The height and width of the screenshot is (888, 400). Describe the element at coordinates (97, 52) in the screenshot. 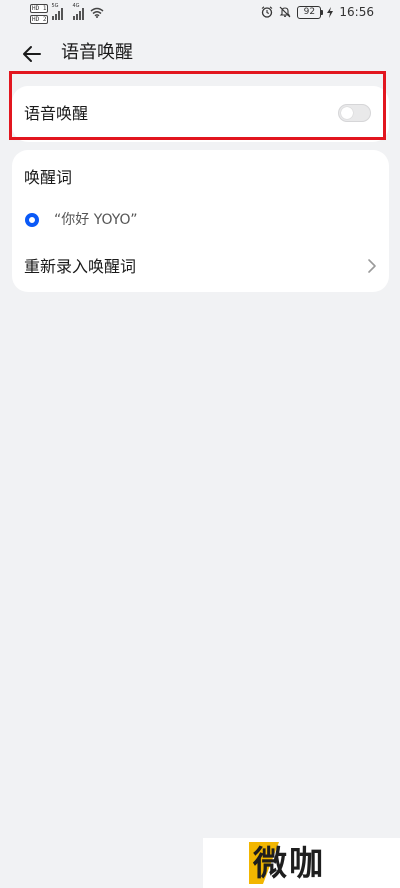

I see `page-title: 语音唤醒` at that location.